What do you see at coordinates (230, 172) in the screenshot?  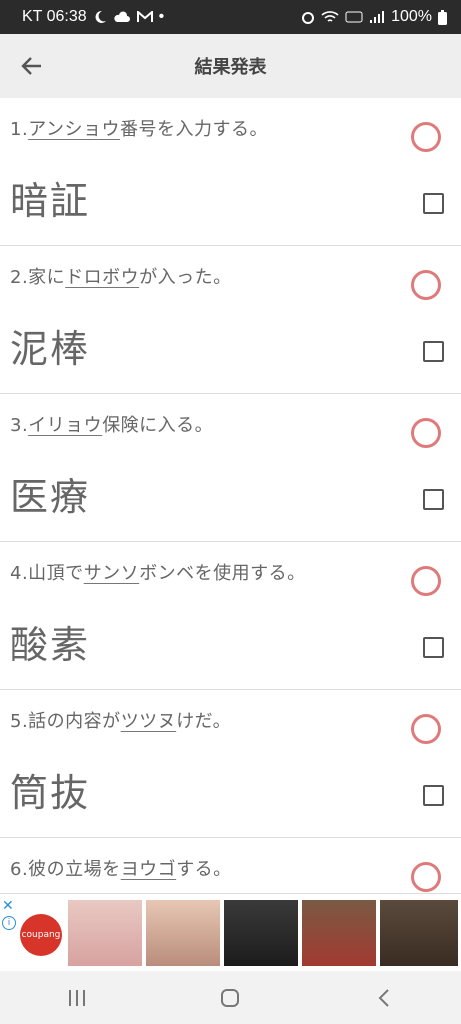 I see `list-item: 1.アンショウ番号を入力する。 暗証` at bounding box center [230, 172].